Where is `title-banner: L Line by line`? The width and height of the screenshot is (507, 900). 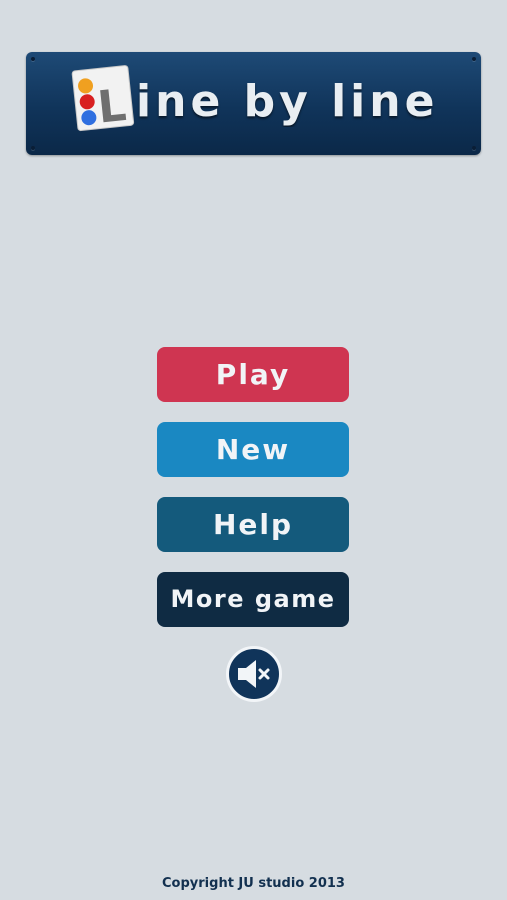
title-banner: L Line by line is located at coordinates (253, 103).